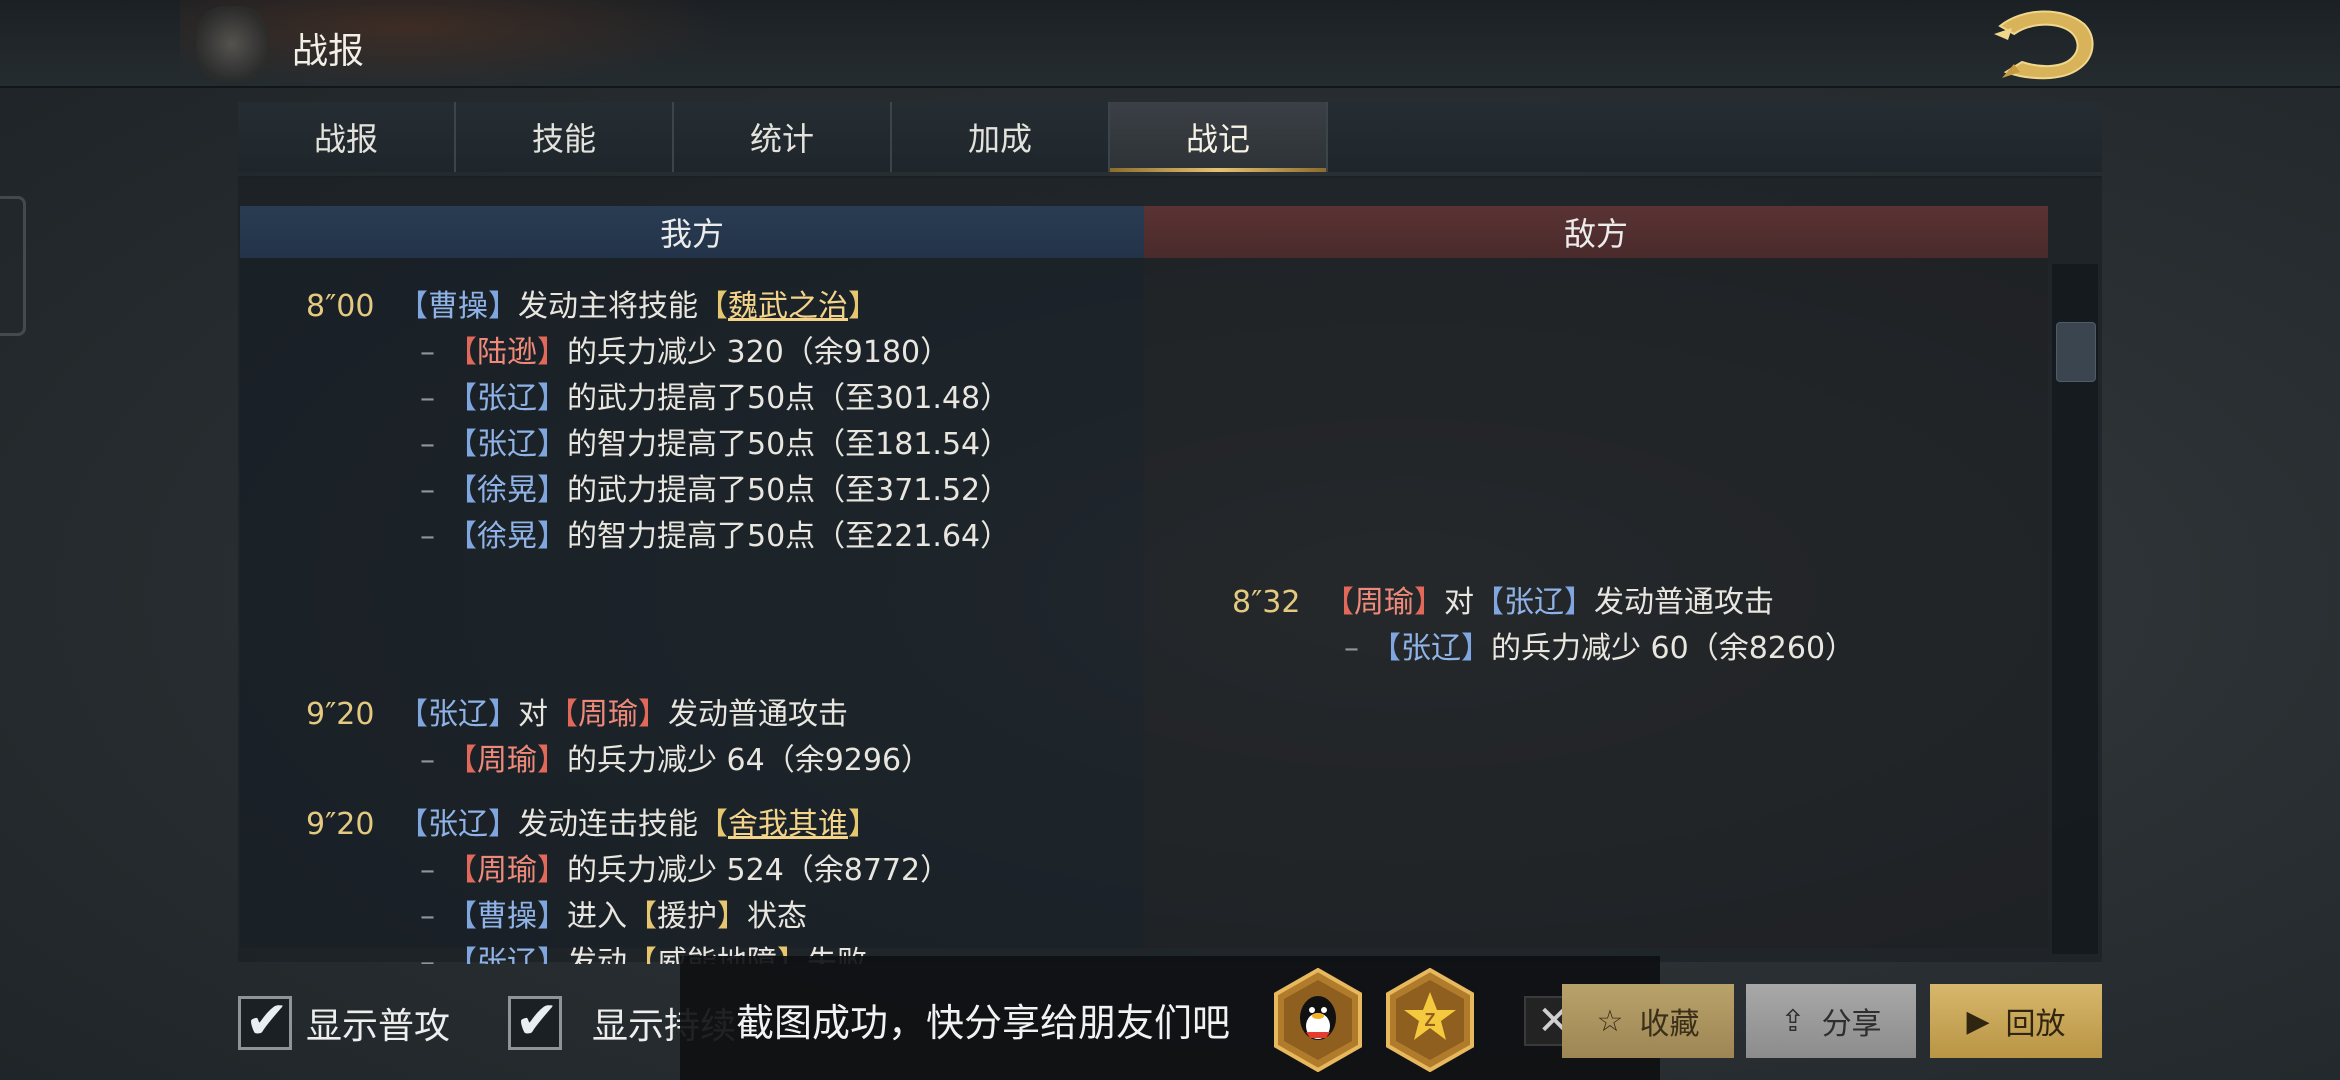  I want to click on log-sub-entry: – 【张辽】的兵力减少 60（余8260）, so click(1600, 648).